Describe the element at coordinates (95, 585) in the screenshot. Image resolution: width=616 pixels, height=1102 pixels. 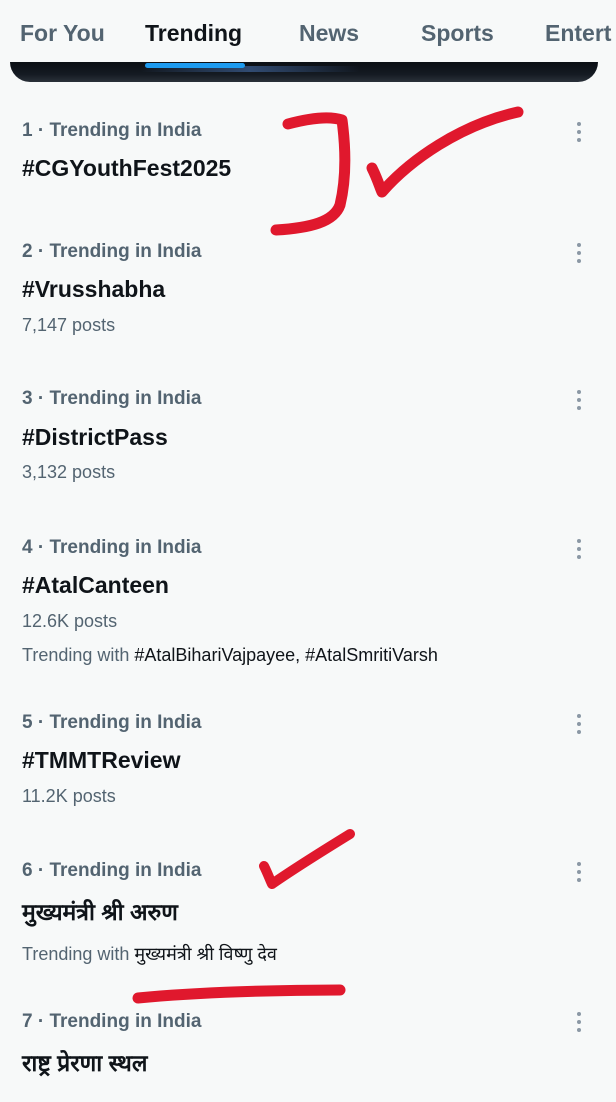
I see `trend-name: #AtalCanteen` at that location.